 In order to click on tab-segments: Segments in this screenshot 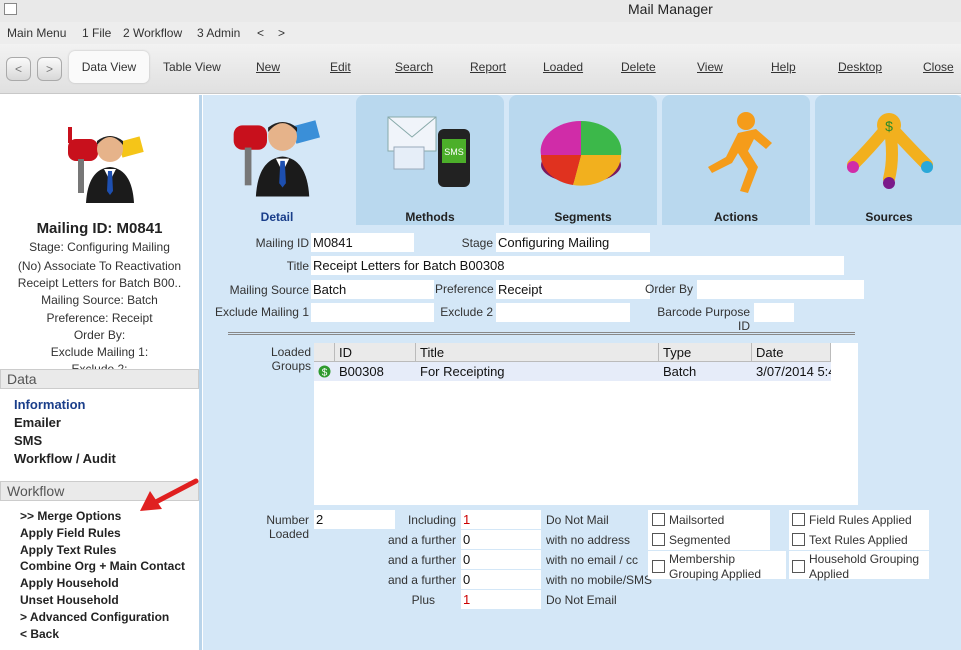, I will do `click(583, 160)`.